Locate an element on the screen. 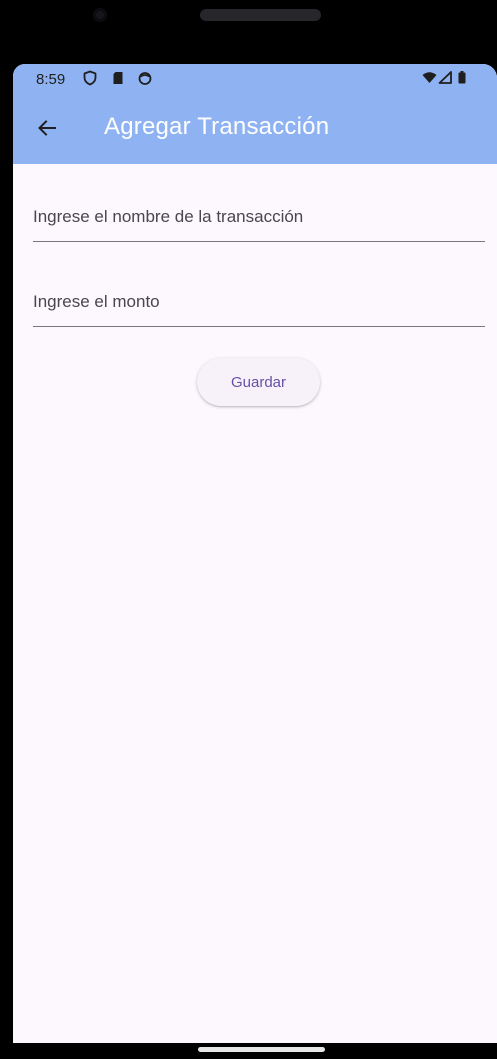 The width and height of the screenshot is (497, 1059). battery-icon is located at coordinates (462, 78).